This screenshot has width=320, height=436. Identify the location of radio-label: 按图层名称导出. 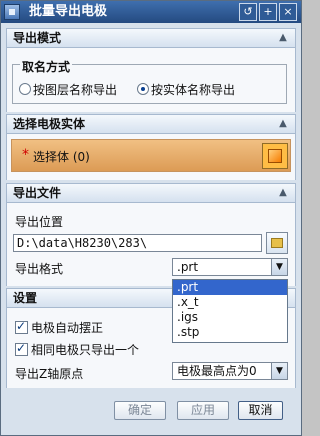
(75, 89).